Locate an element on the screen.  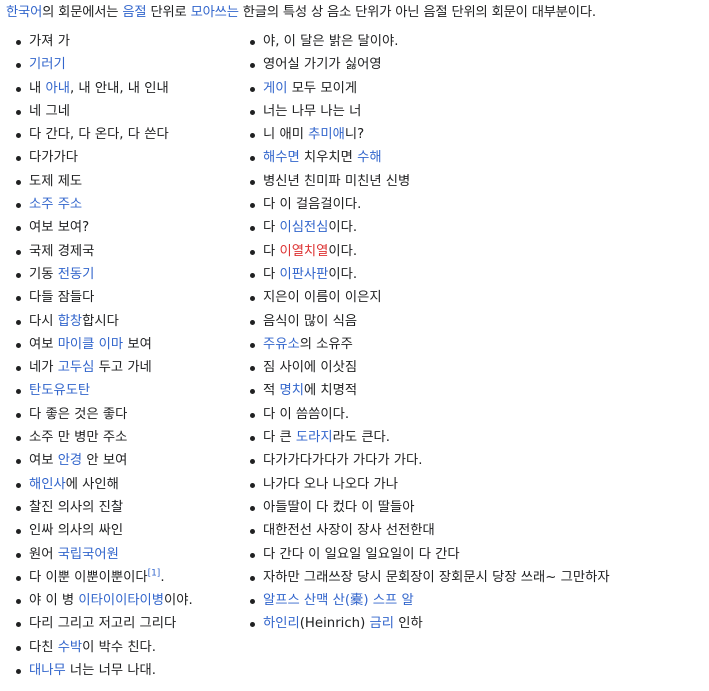
wiki-link: 이타이이타이병 is located at coordinates (121, 600).